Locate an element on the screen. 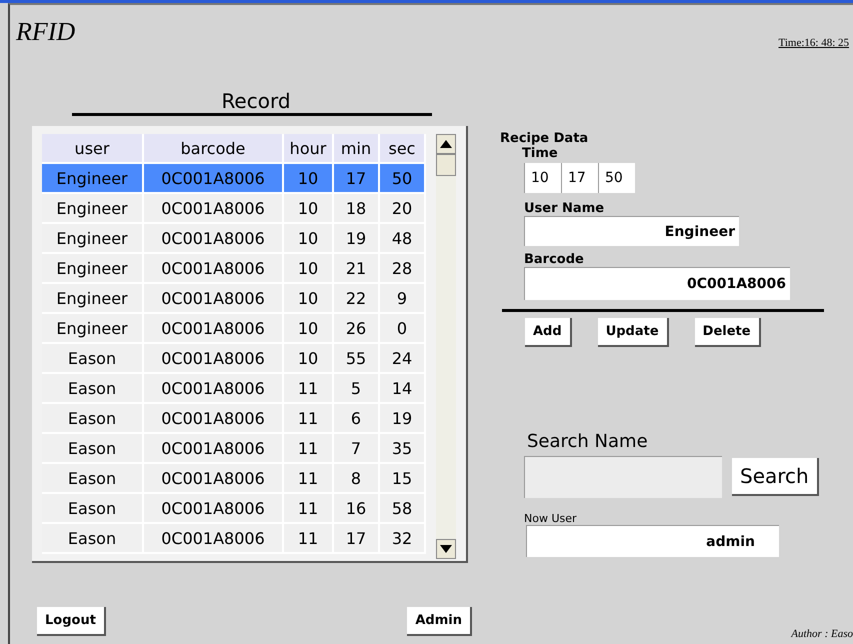 The image size is (853, 644). clock-text: Time:16: 48: 25 is located at coordinates (813, 43).